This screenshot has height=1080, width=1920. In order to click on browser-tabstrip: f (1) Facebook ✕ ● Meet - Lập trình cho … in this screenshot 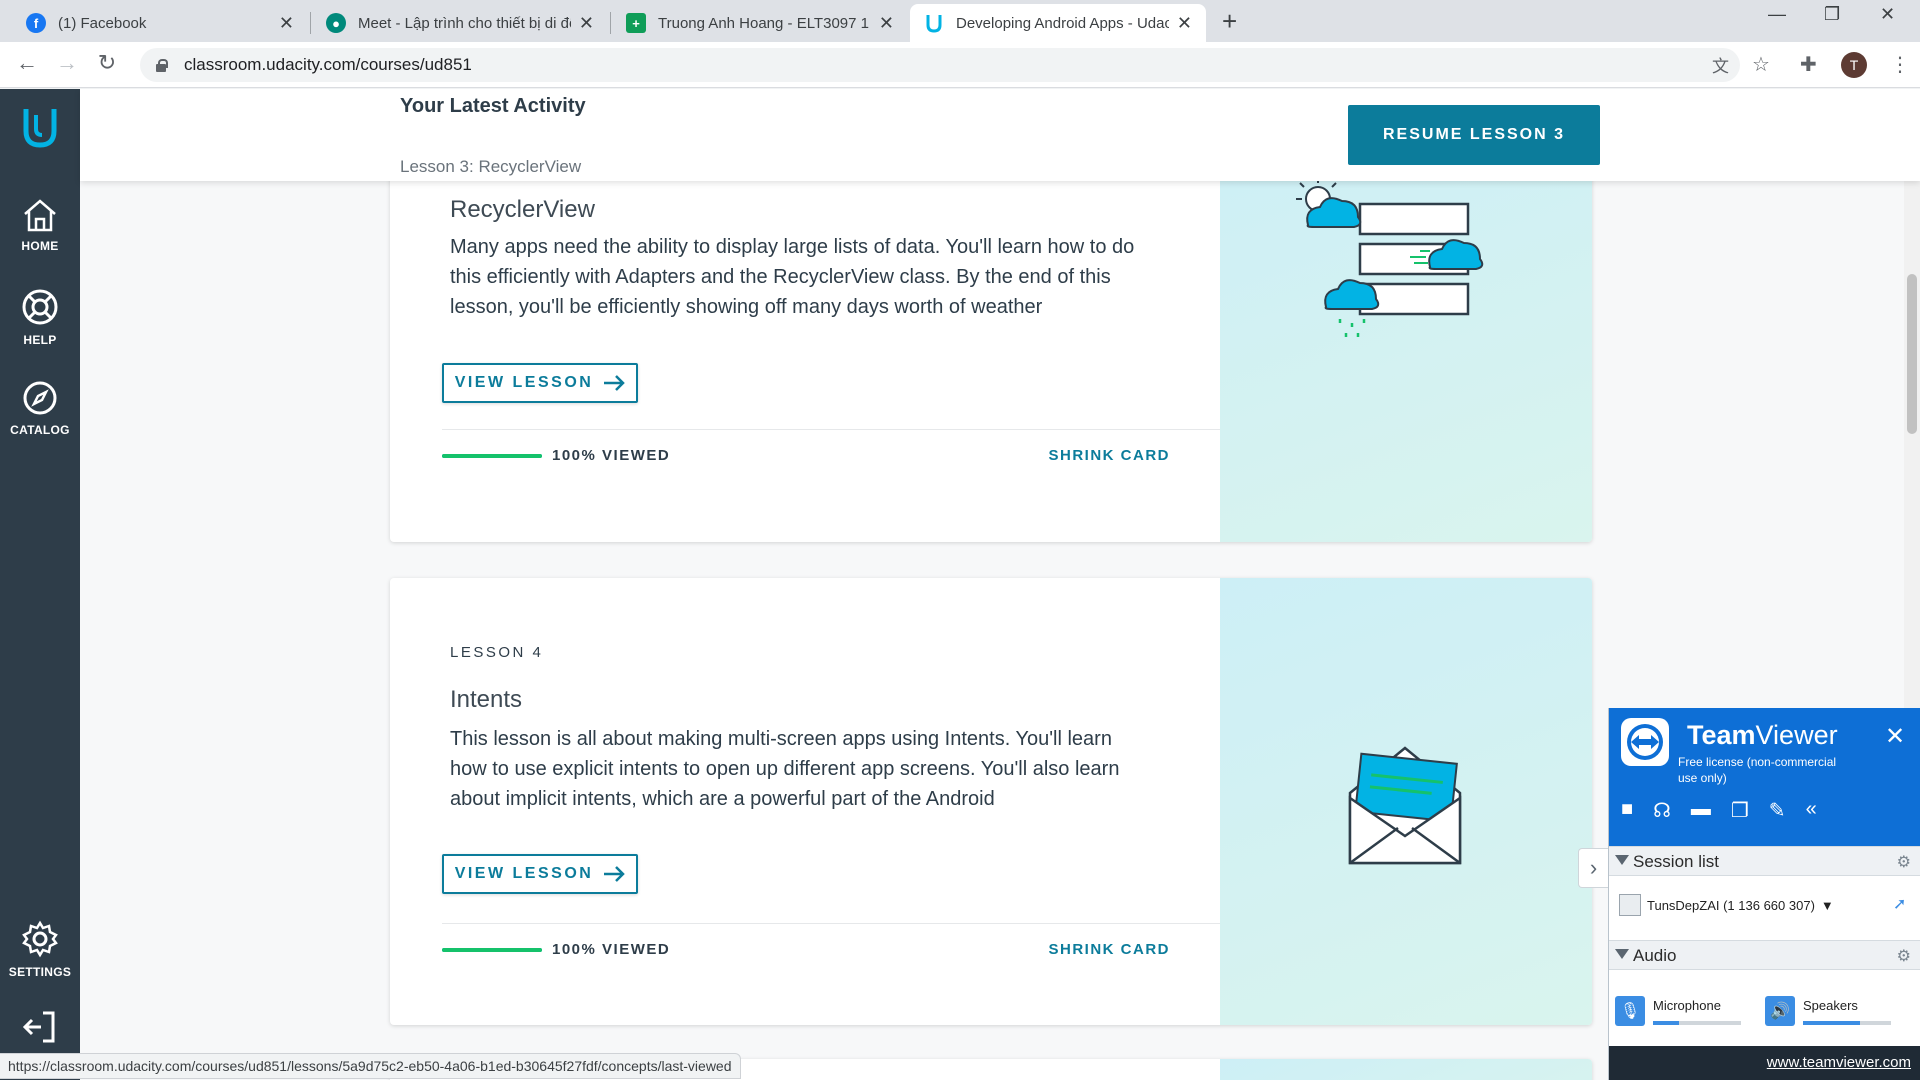, I will do `click(960, 21)`.